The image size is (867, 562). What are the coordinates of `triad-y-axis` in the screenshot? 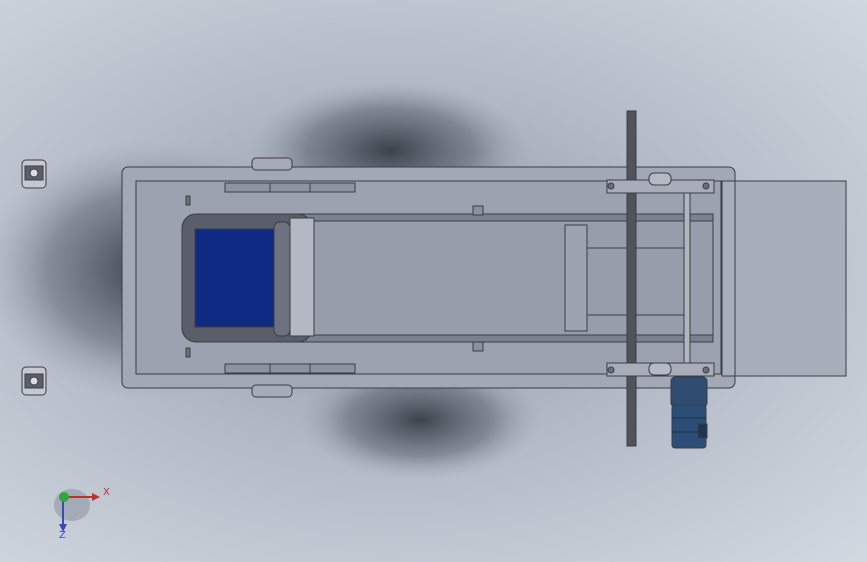 It's located at (64, 497).